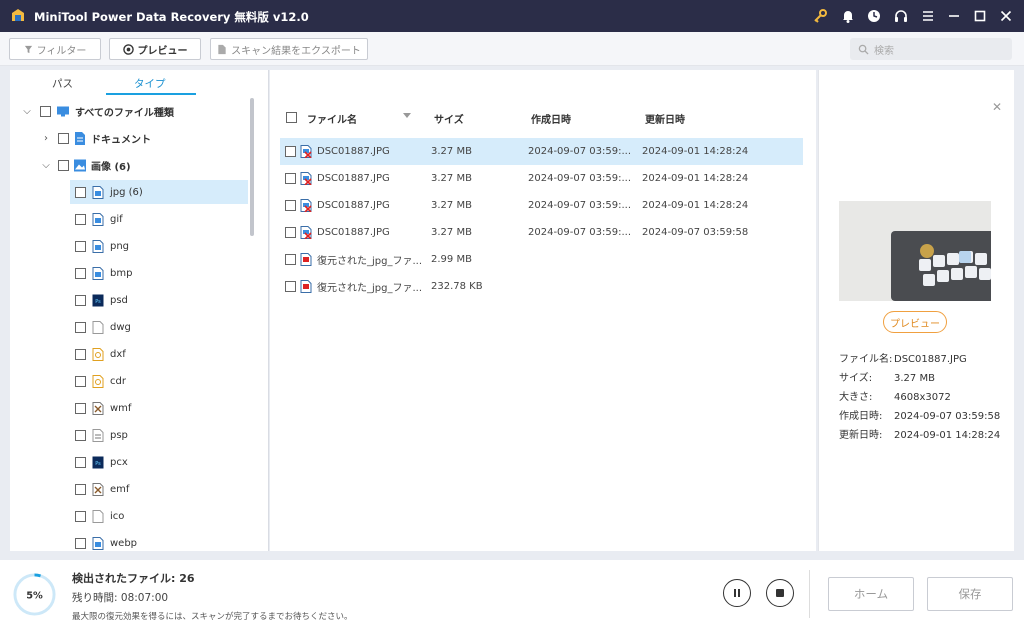 Image resolution: width=1024 pixels, height=627 pixels. Describe the element at coordinates (997, 107) in the screenshot. I see `close-preview-icon: ✕` at that location.